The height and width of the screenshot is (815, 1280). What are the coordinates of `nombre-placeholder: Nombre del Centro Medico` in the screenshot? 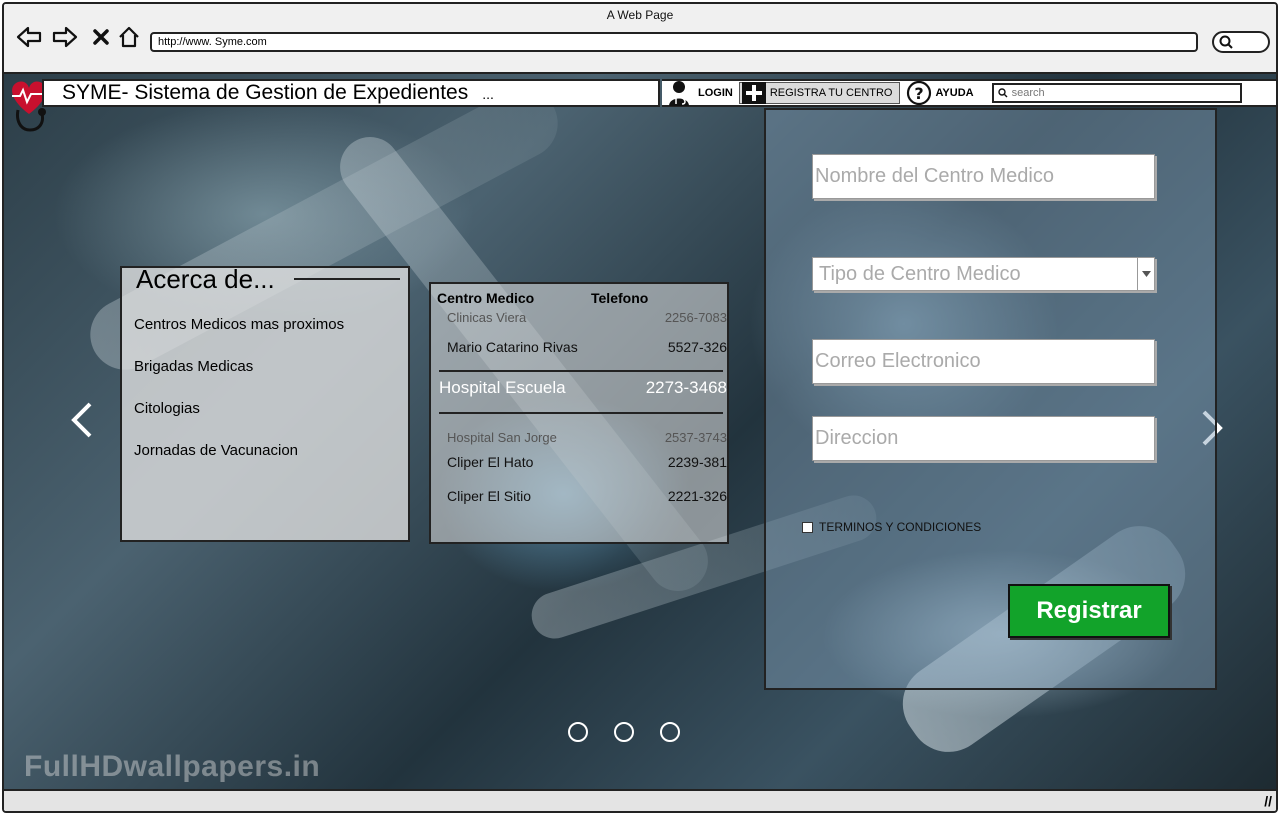 It's located at (934, 176).